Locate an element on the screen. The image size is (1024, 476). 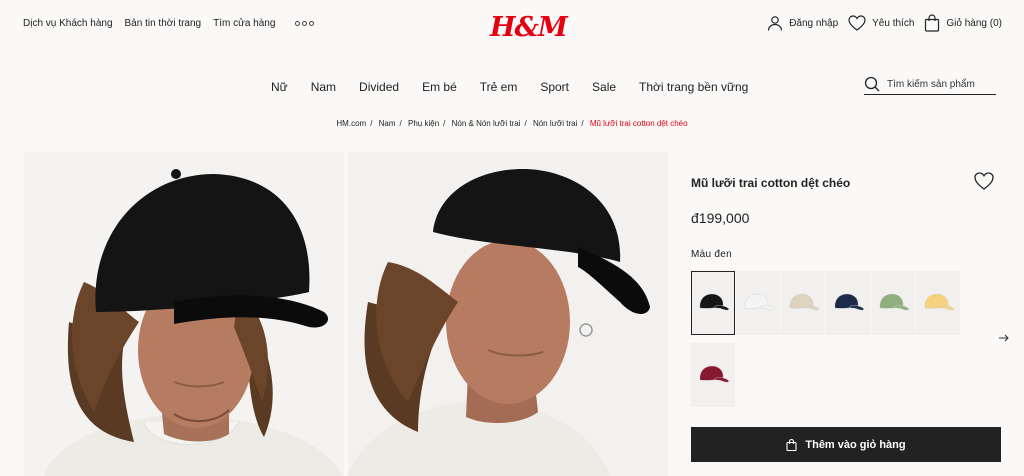
arrow-right-icon is located at coordinates (1004, 340).